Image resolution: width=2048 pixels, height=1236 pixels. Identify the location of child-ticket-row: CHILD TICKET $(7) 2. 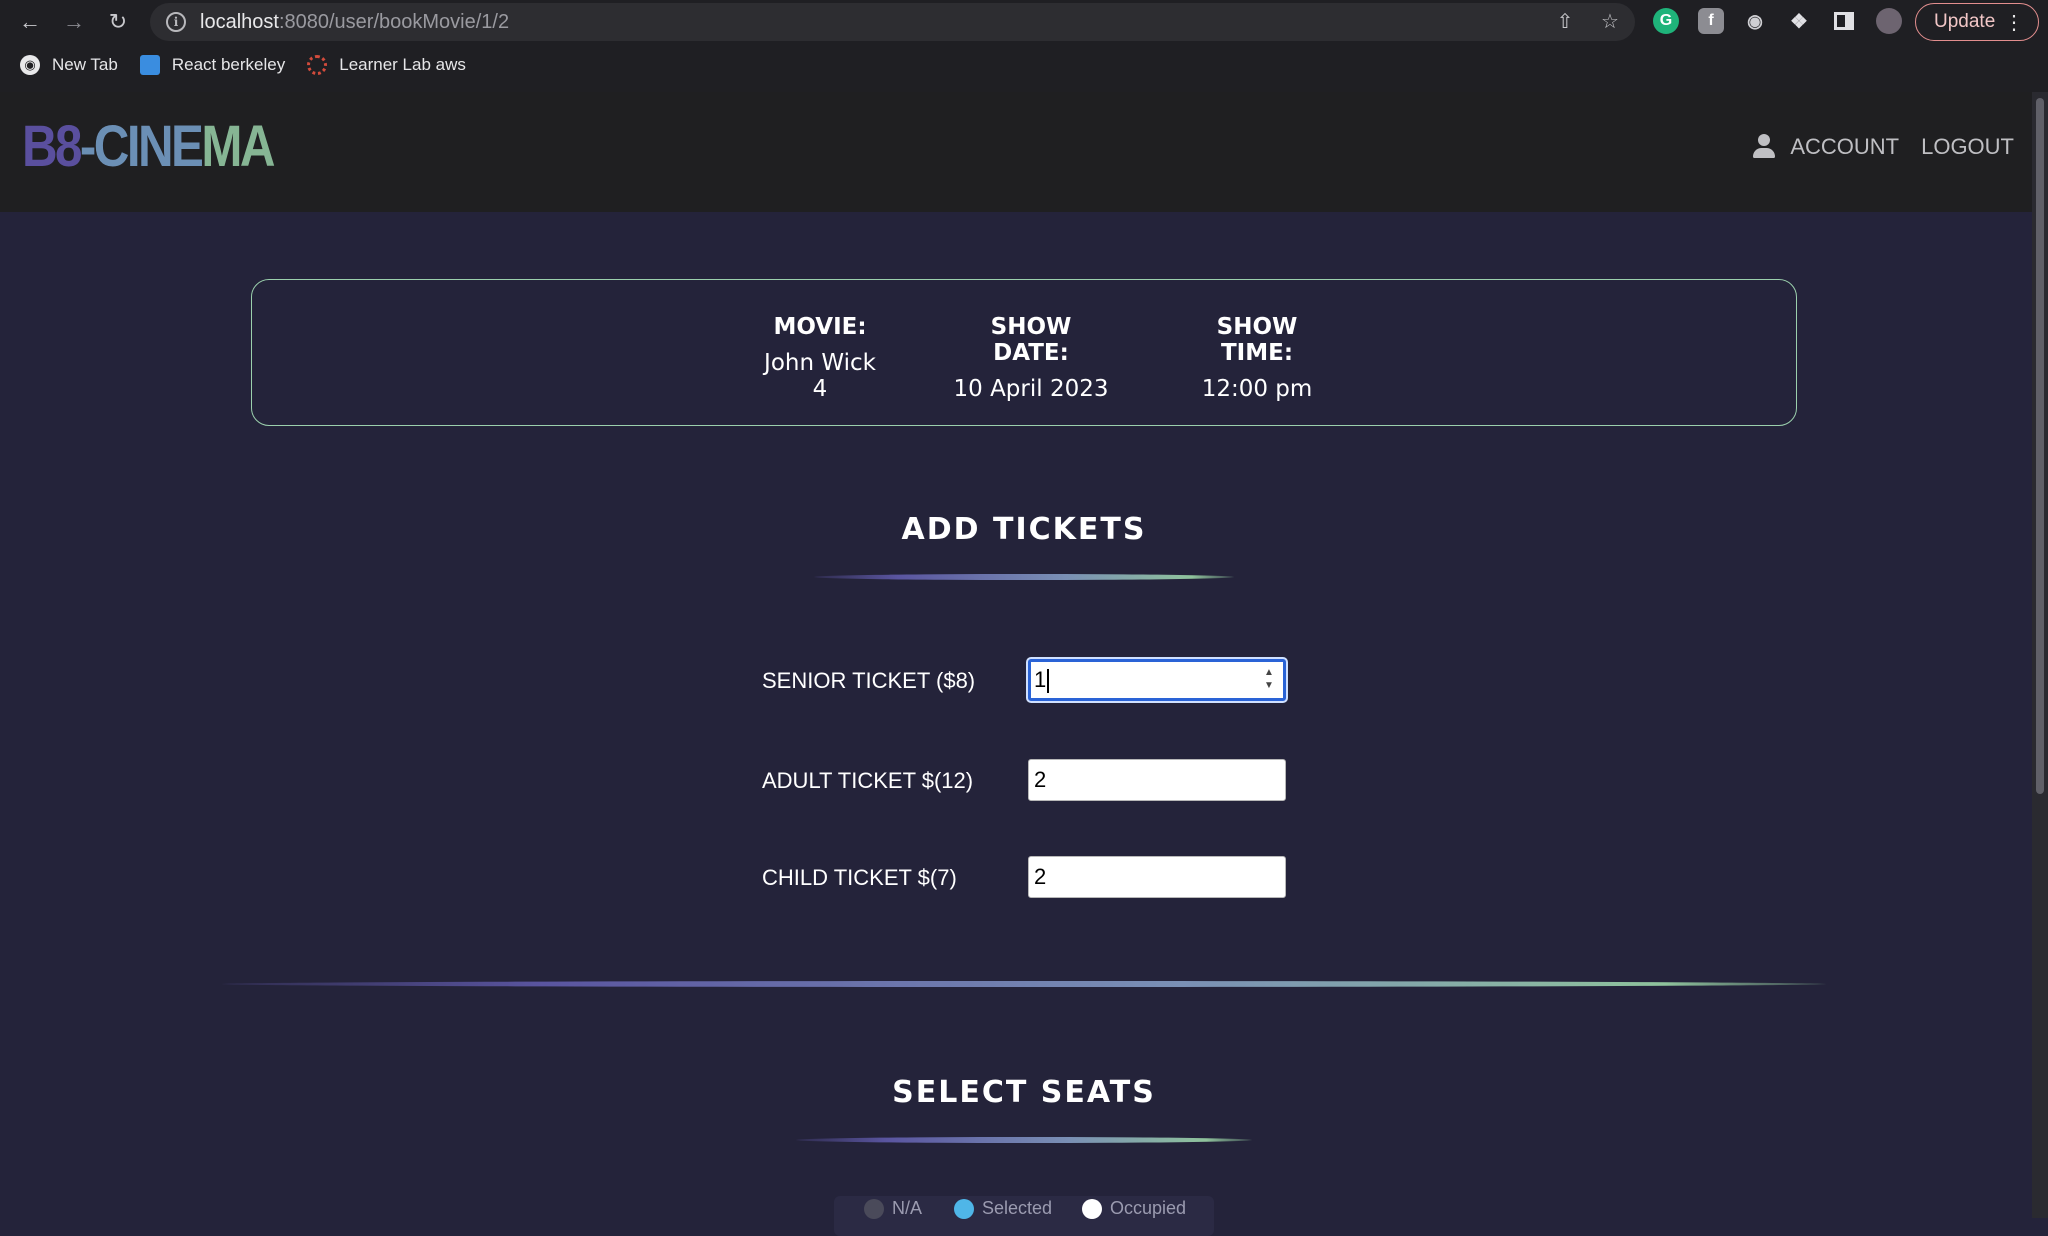
(1032, 877).